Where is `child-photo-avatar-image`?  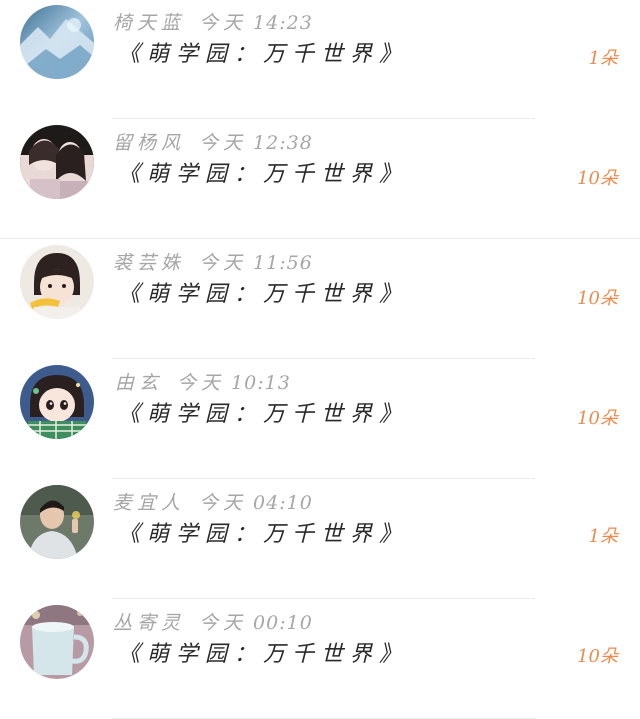
child-photo-avatar-image is located at coordinates (57, 282).